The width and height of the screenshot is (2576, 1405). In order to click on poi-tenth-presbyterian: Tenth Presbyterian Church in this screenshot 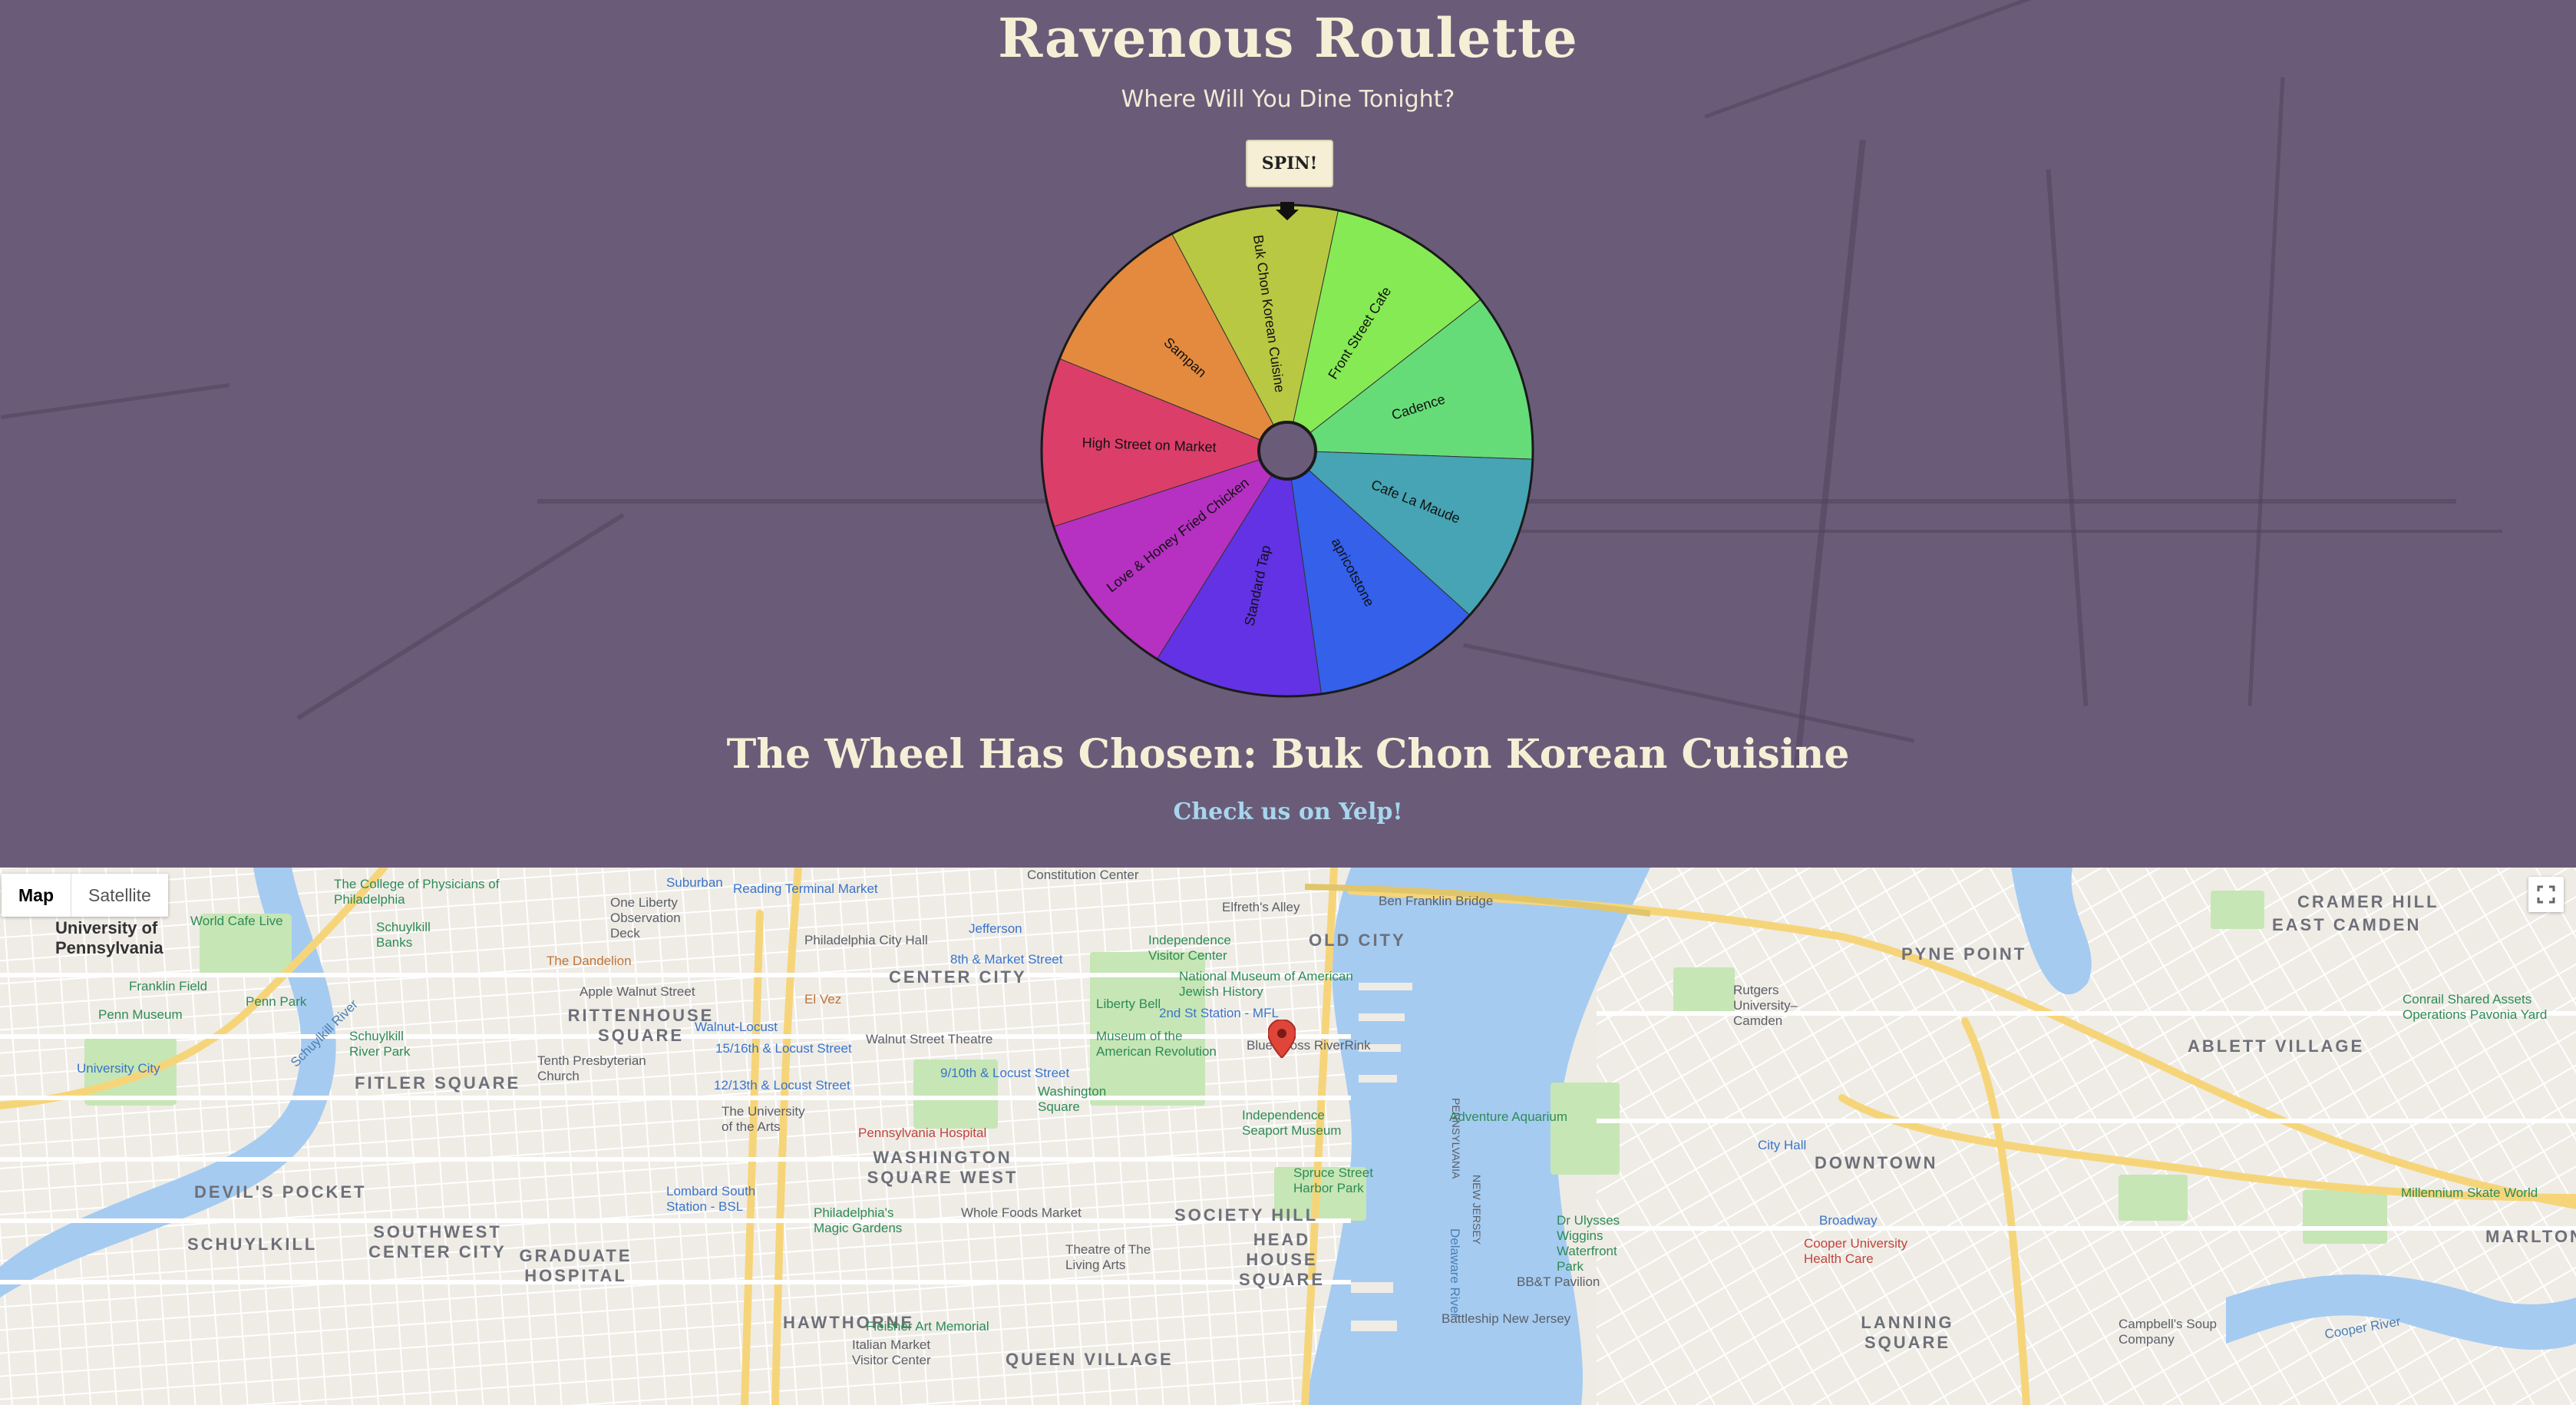, I will do `click(598, 1068)`.